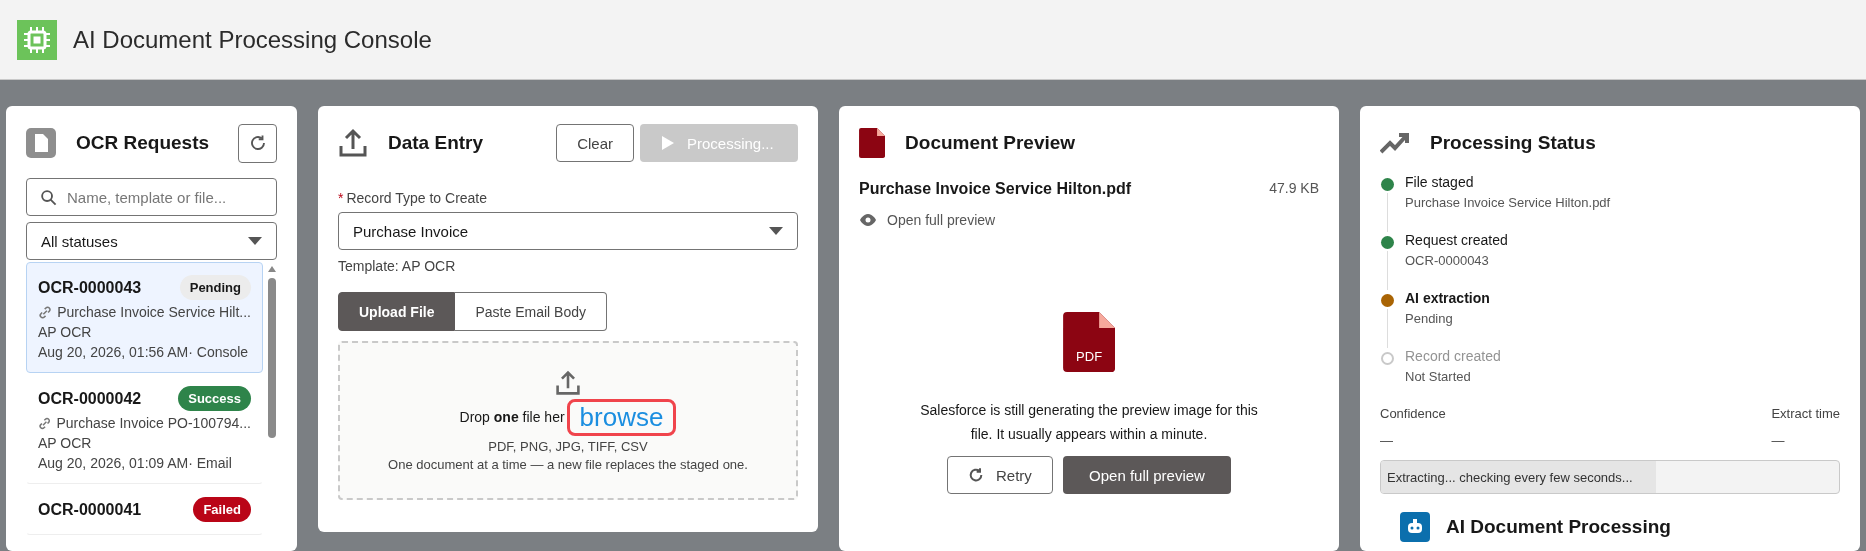 Image resolution: width=1866 pixels, height=551 pixels. Describe the element at coordinates (1395, 143) in the screenshot. I see `trend-up-icon` at that location.